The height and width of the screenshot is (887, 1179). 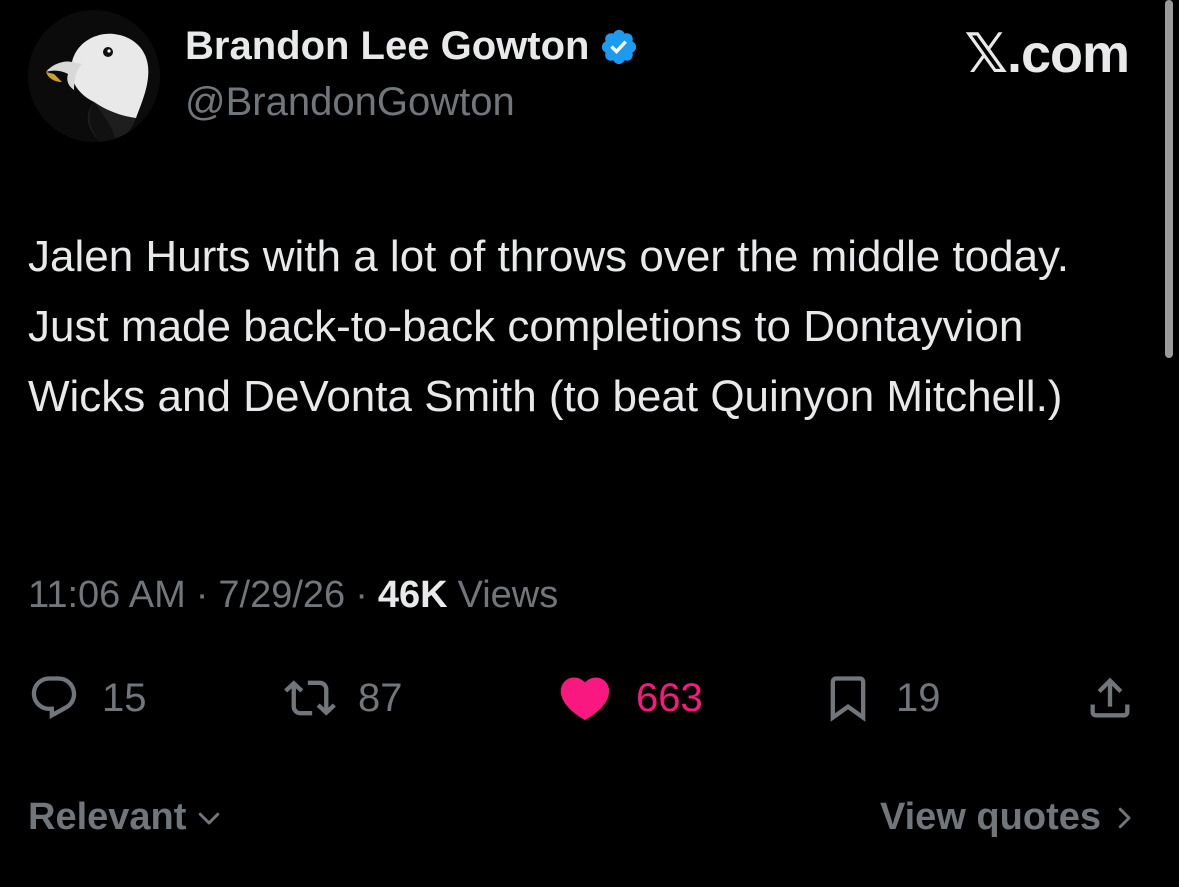 What do you see at coordinates (380, 697) in the screenshot?
I see `repost-count: 87` at bounding box center [380, 697].